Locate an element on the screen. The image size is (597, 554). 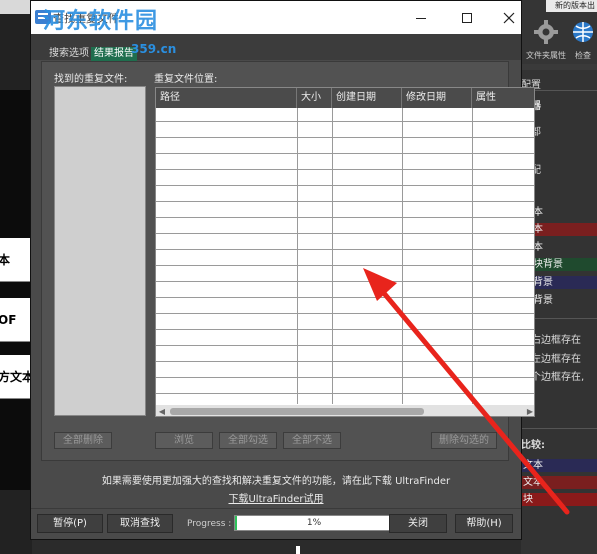
download-link-row: 下载UltraFinder试用 is located at coordinates (276, 497).